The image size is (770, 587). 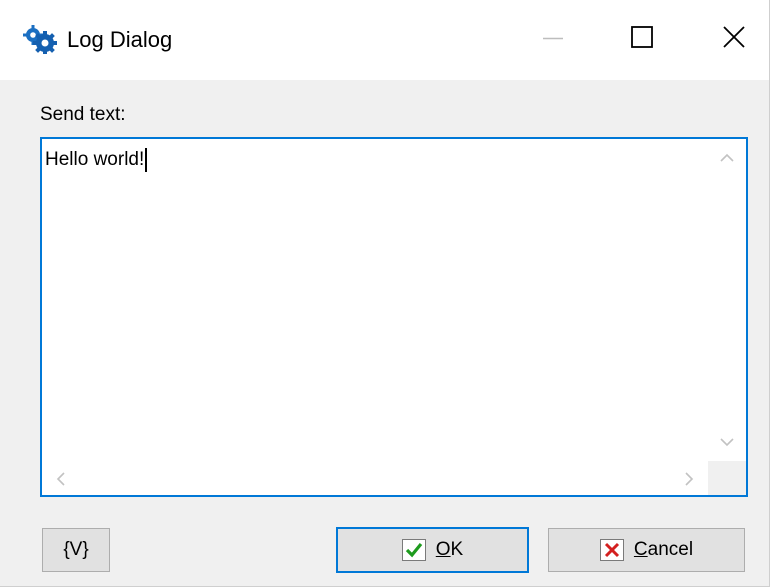 I want to click on title-bar: Log Dialog, so click(x=384, y=40).